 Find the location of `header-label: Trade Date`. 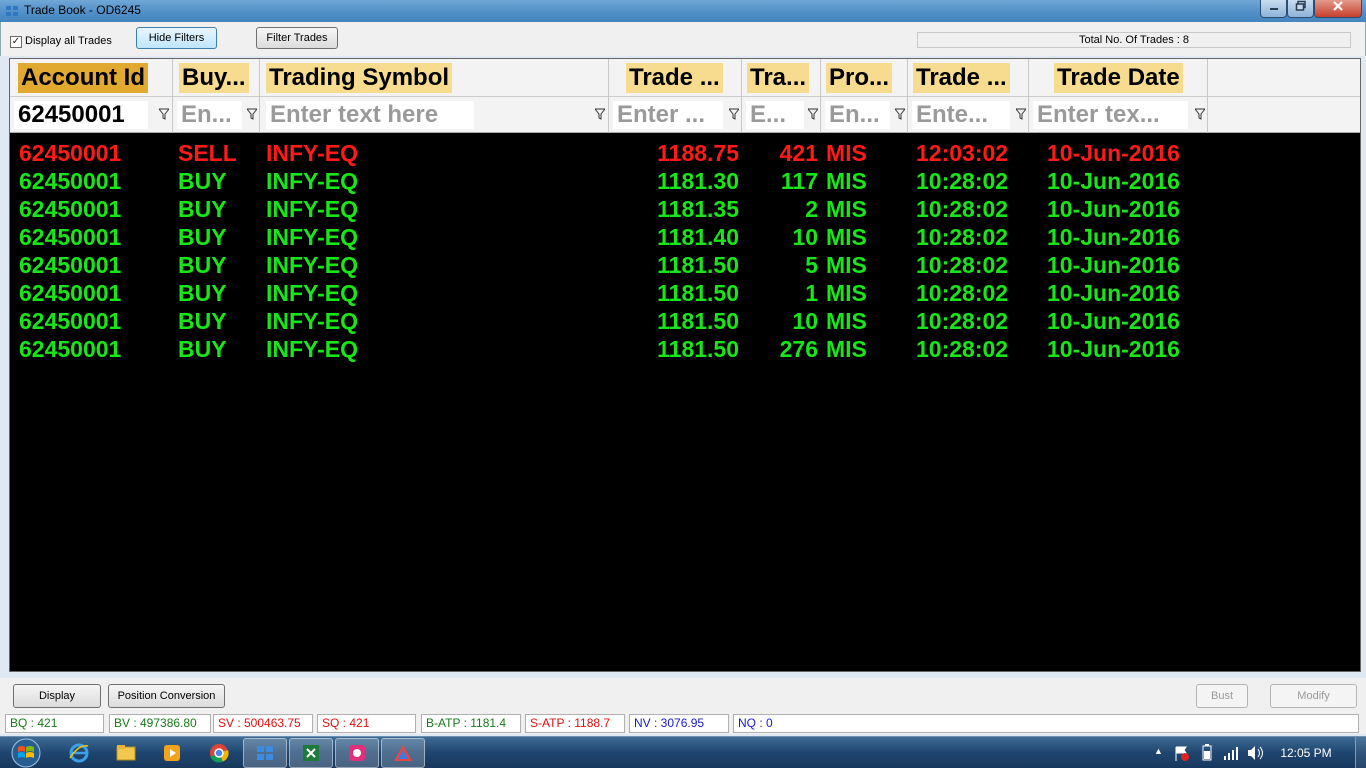

header-label: Trade Date is located at coordinates (1118, 78).